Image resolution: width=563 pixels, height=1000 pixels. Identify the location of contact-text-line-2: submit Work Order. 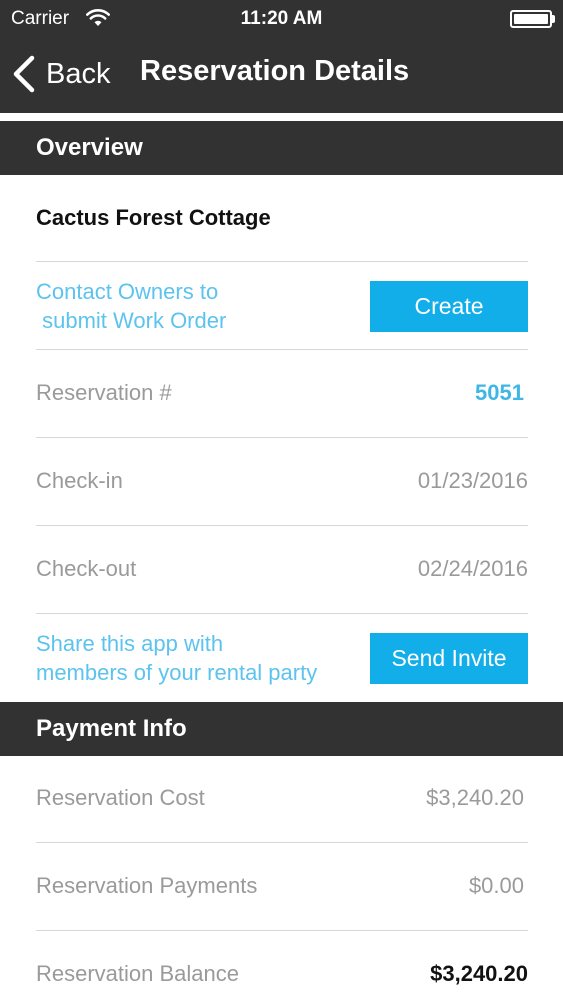
(131, 320).